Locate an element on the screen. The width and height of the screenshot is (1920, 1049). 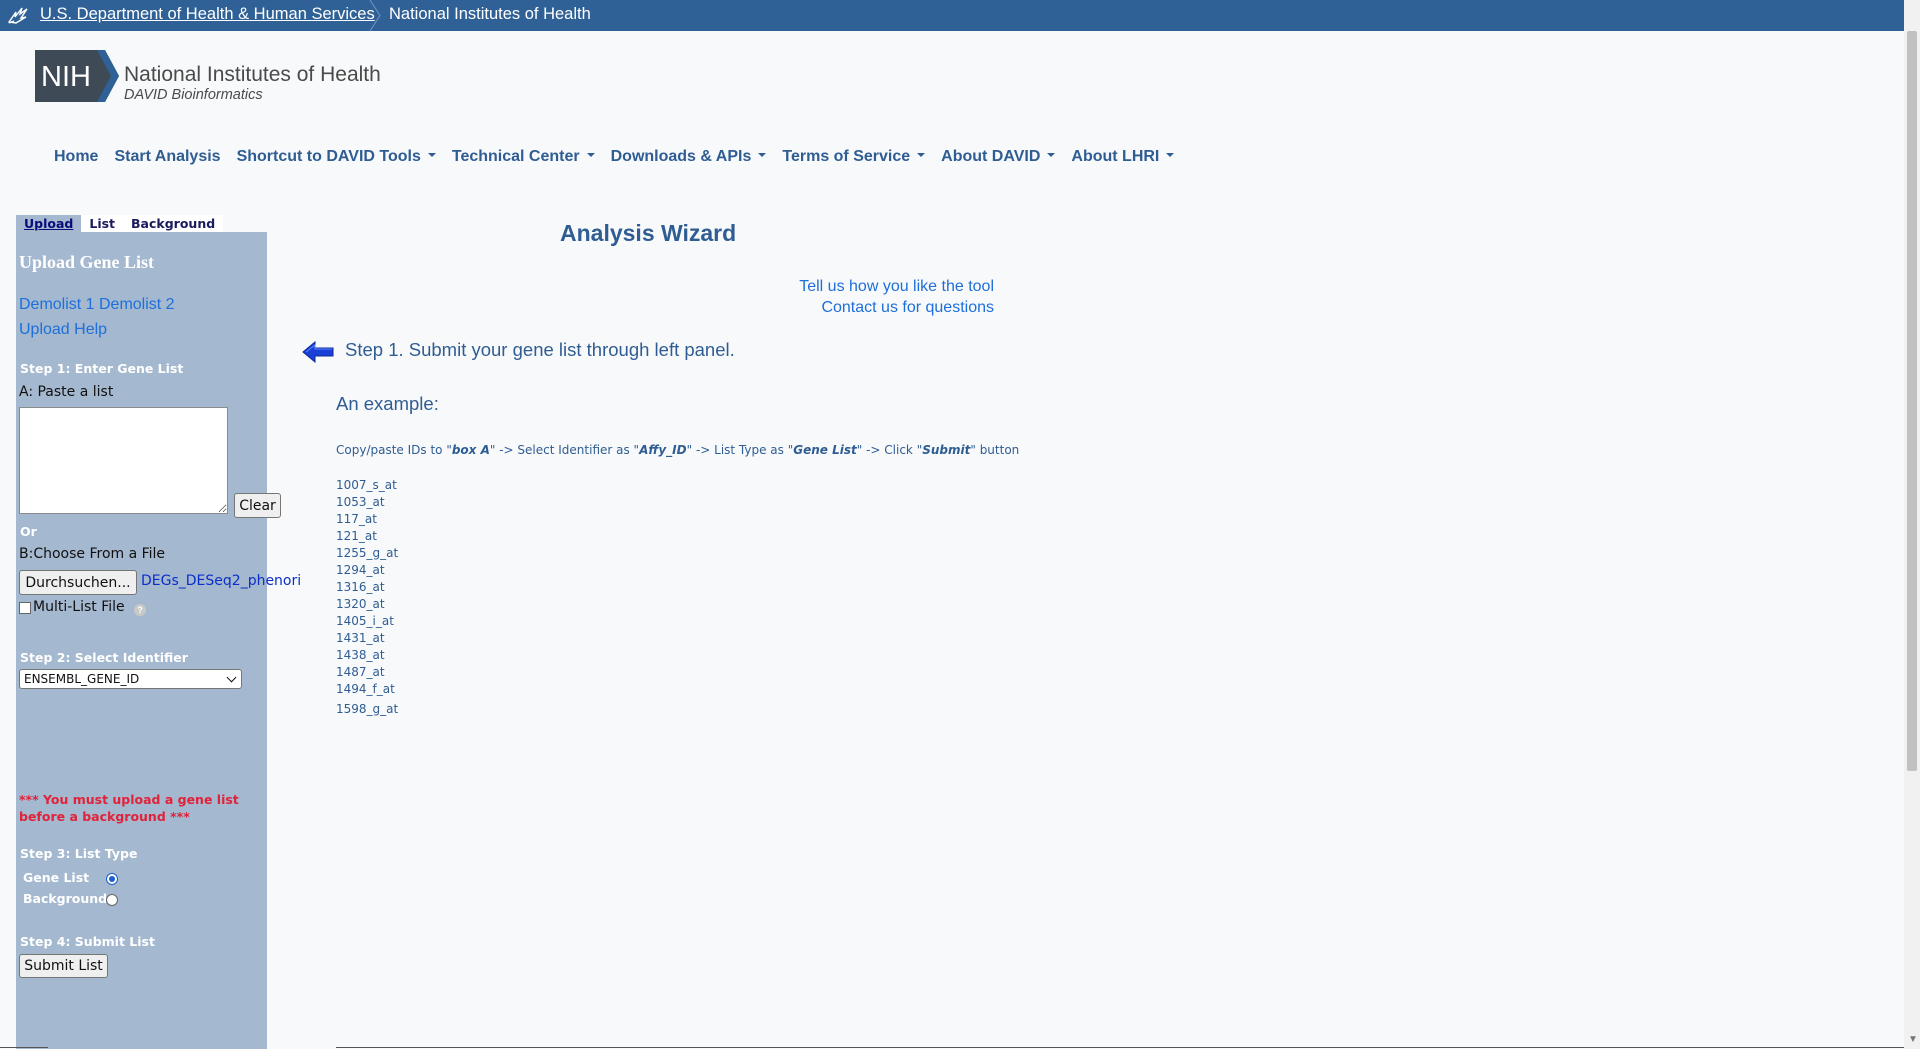
nav-label: About DAVID is located at coordinates (991, 156).